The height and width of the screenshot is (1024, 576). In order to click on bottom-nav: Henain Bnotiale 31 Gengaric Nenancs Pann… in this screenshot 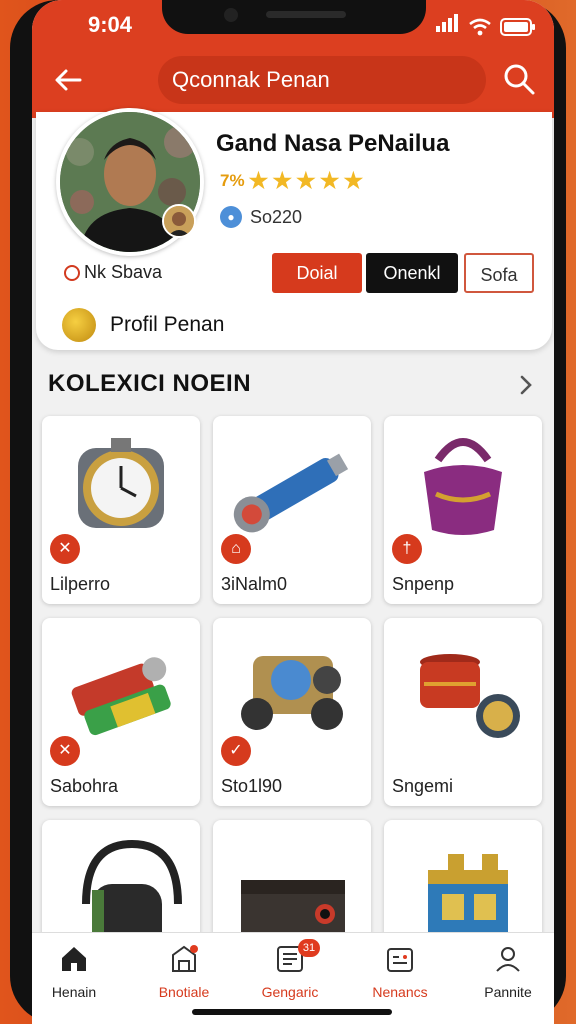, I will do `click(293, 978)`.